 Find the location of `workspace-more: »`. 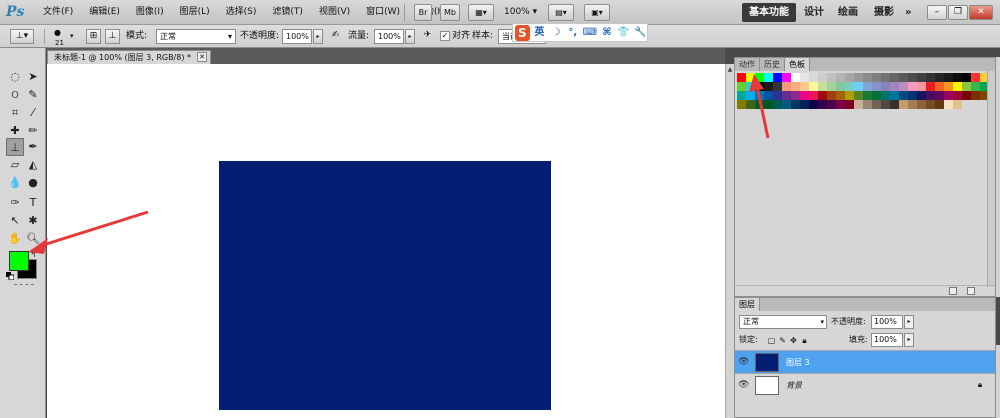

workspace-more: » is located at coordinates (908, 12).